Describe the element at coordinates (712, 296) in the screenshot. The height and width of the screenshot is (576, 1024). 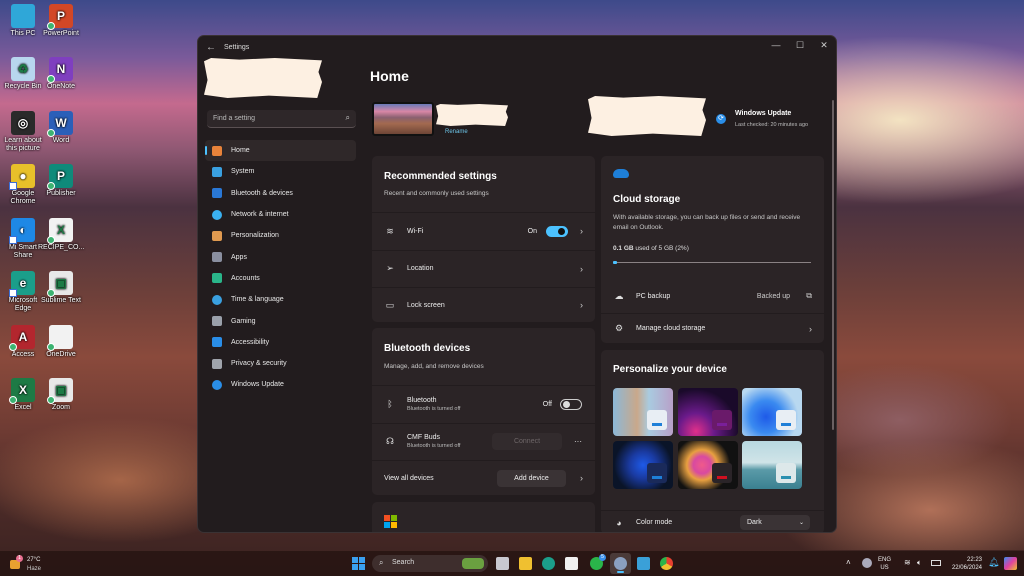
I see `pc-backup-row: ☁ PC backup Backed up ⧉` at that location.